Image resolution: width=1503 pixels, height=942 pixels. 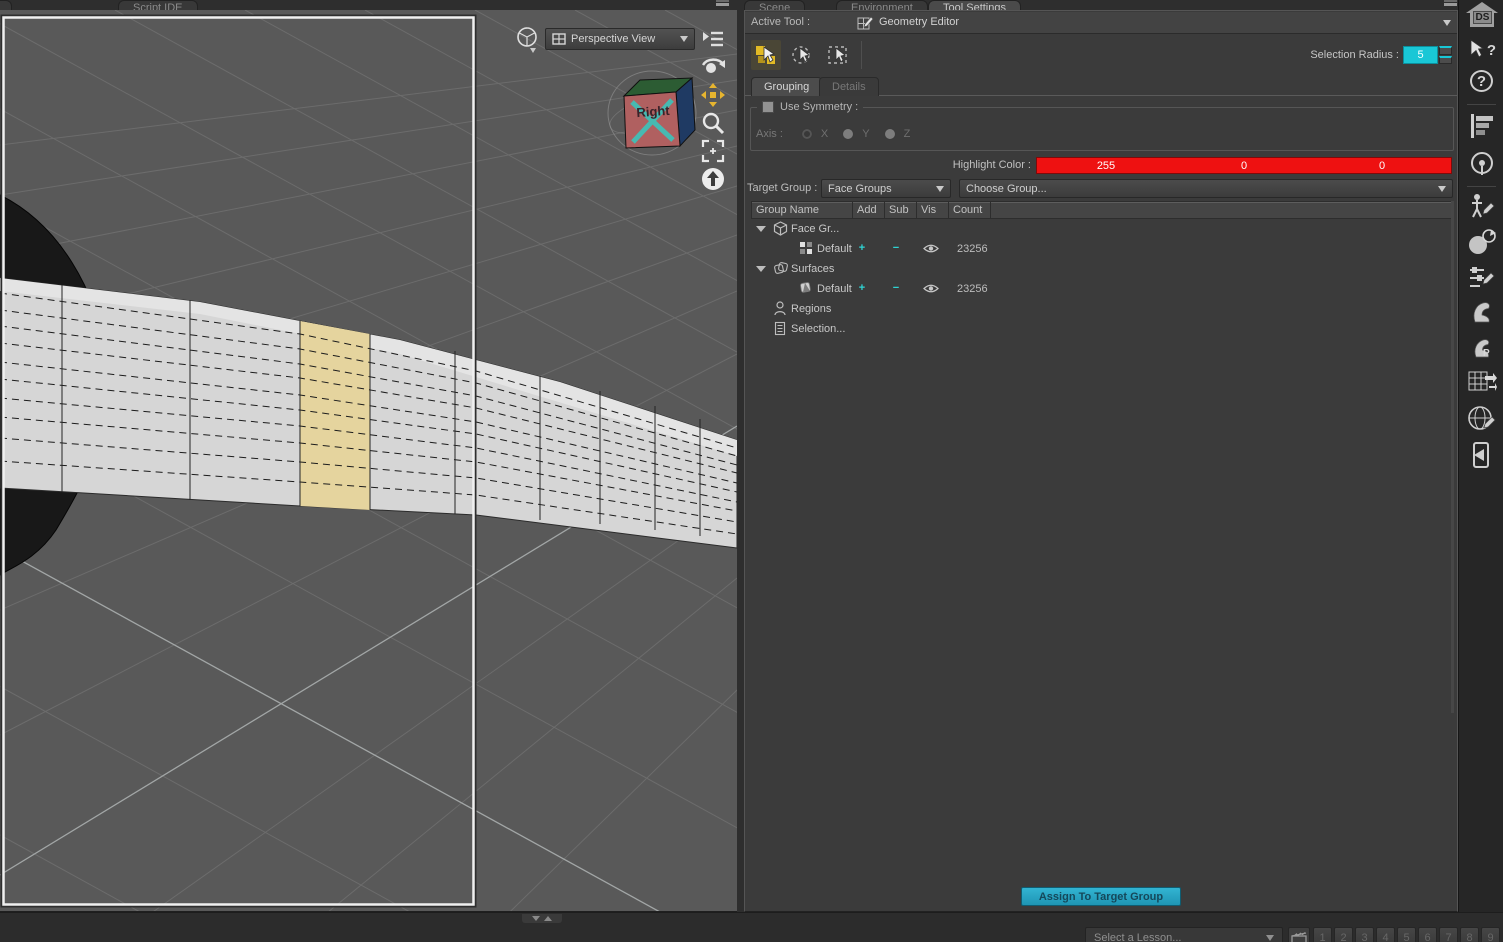 I want to click on geometry-editor-icon, so click(x=865, y=23).